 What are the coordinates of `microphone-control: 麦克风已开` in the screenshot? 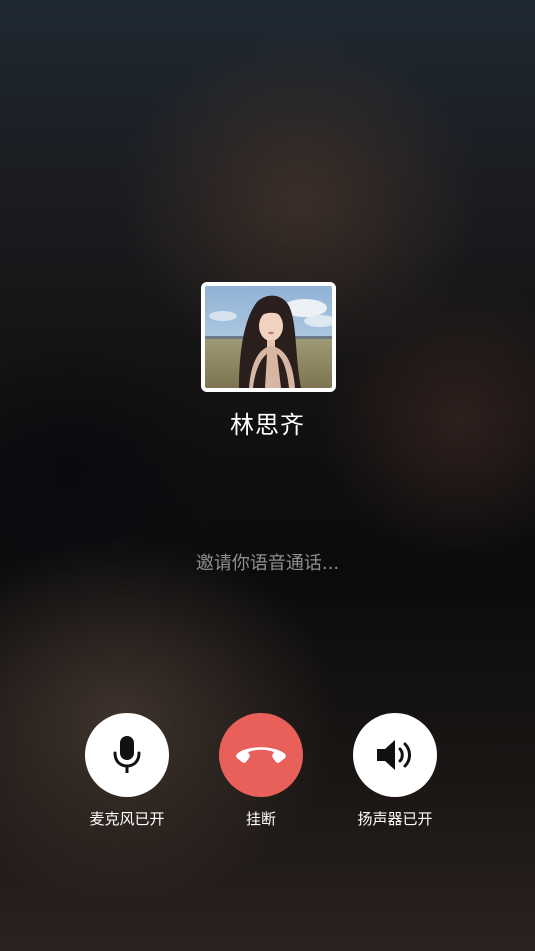 It's located at (127, 771).